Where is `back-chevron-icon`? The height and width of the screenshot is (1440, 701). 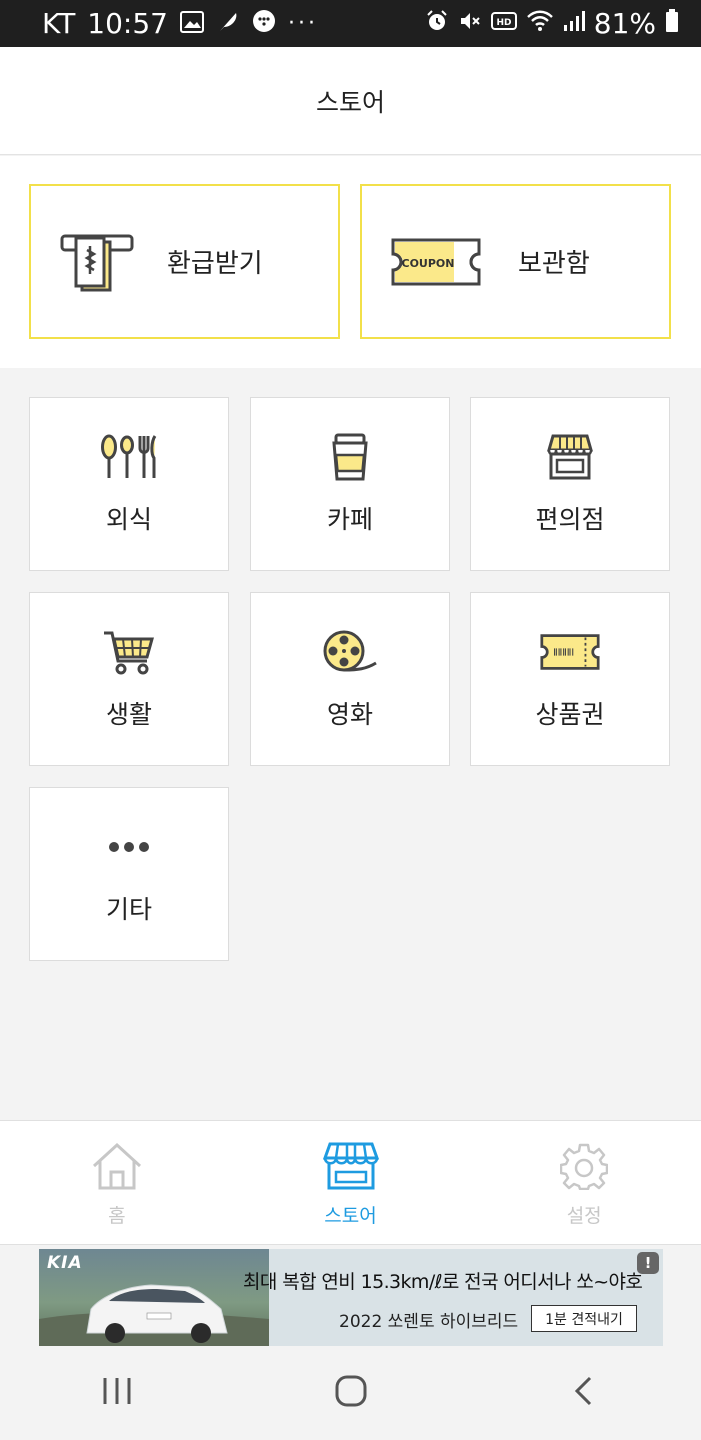 back-chevron-icon is located at coordinates (584, 1393).